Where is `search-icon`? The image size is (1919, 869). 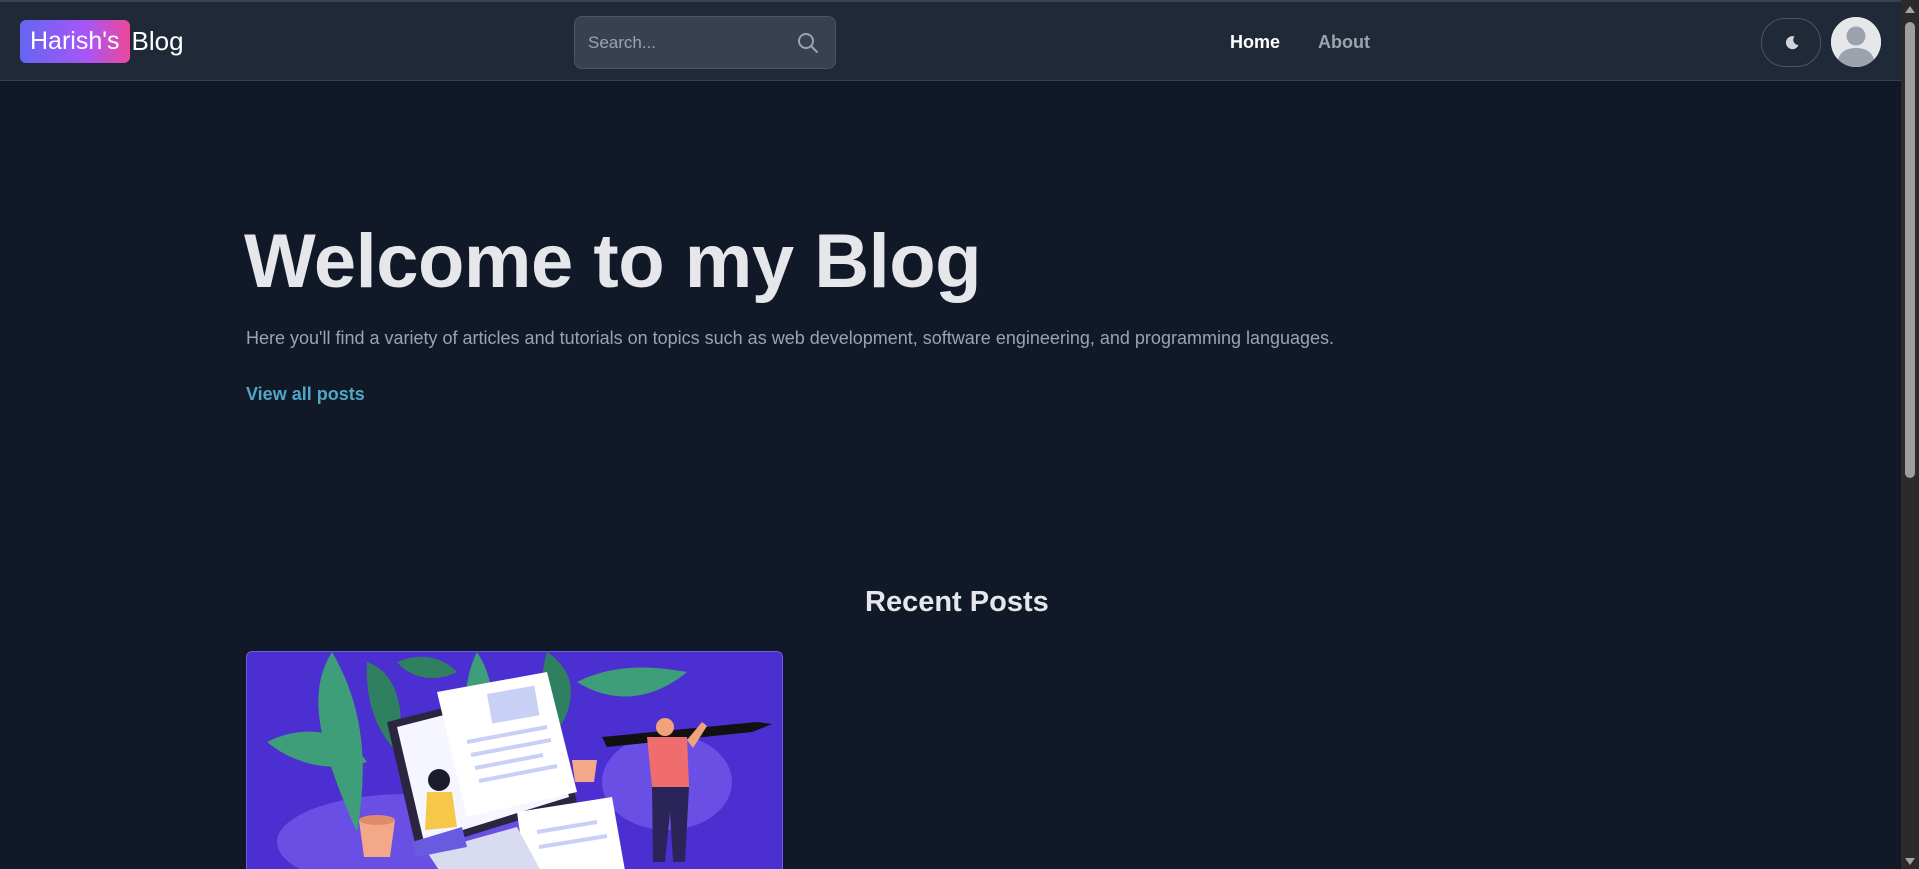 search-icon is located at coordinates (808, 43).